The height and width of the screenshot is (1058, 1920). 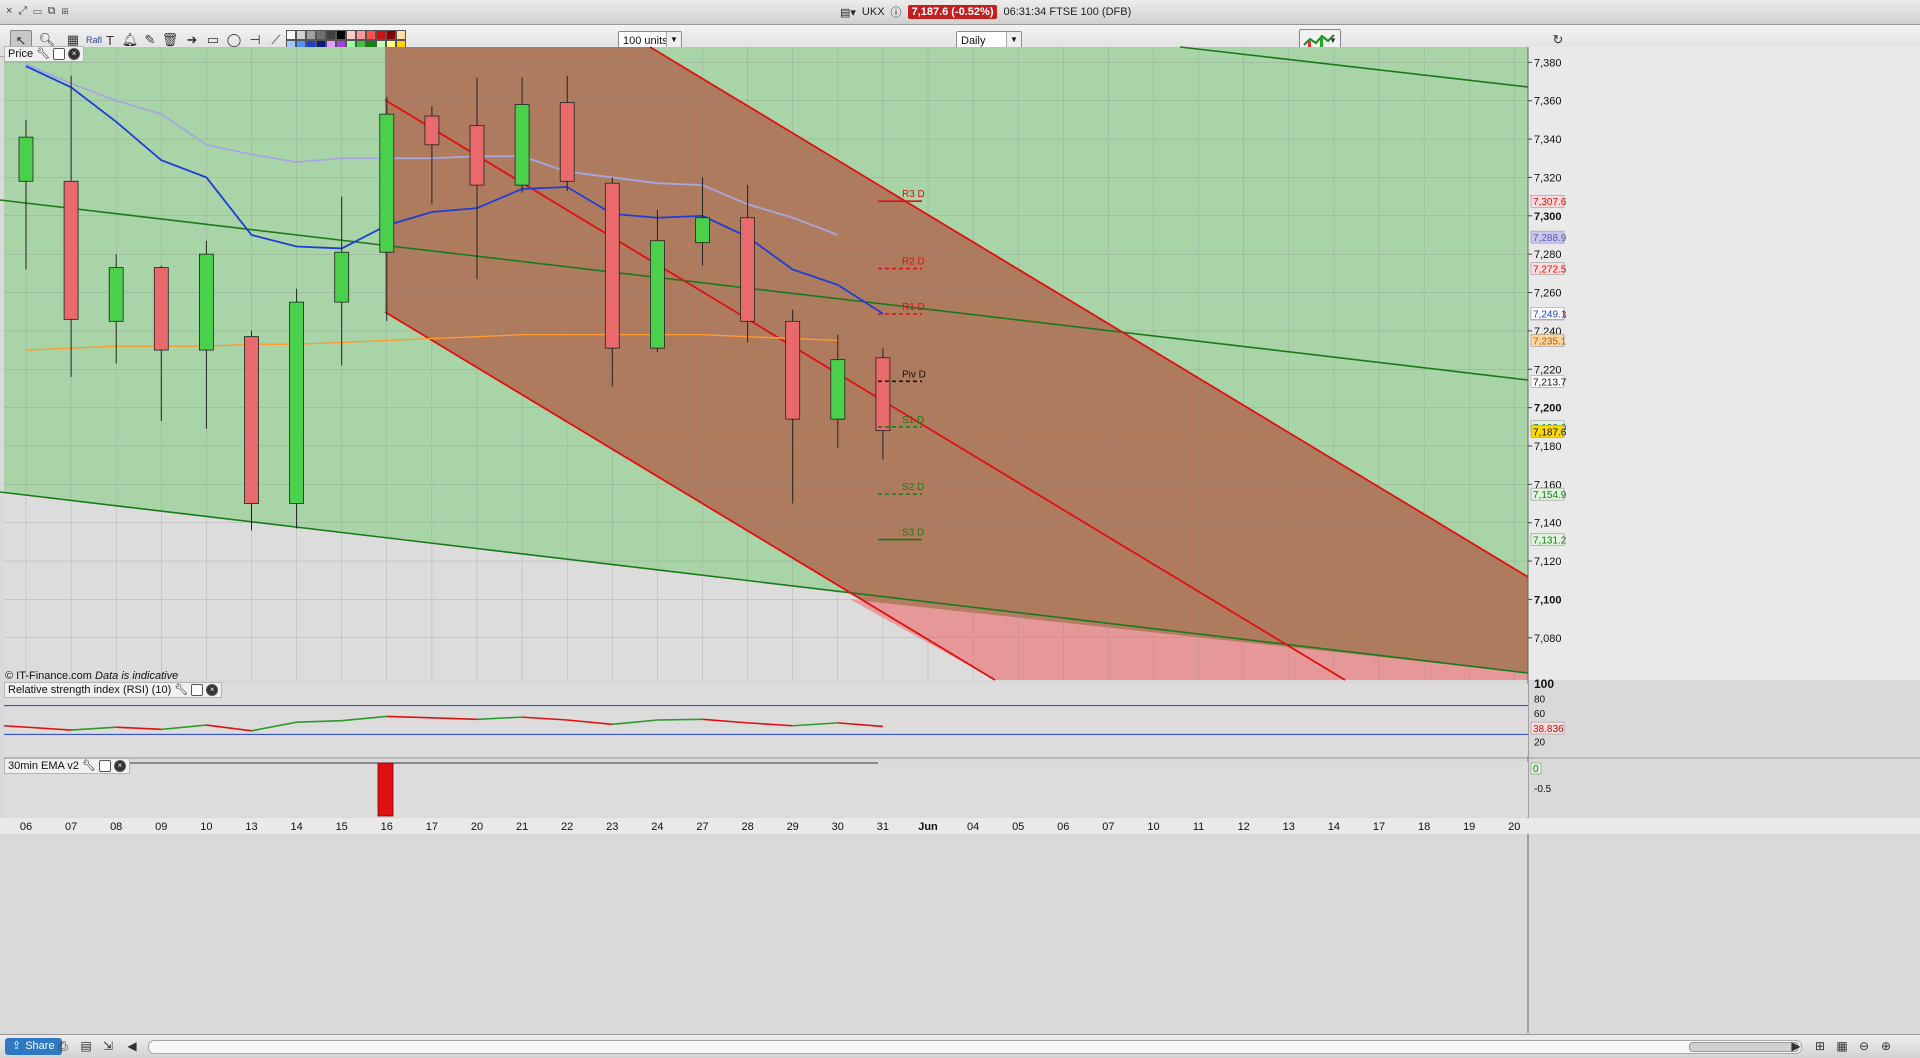 I want to click on price-chip: 7,187.6 (-0.52%), so click(x=952, y=12).